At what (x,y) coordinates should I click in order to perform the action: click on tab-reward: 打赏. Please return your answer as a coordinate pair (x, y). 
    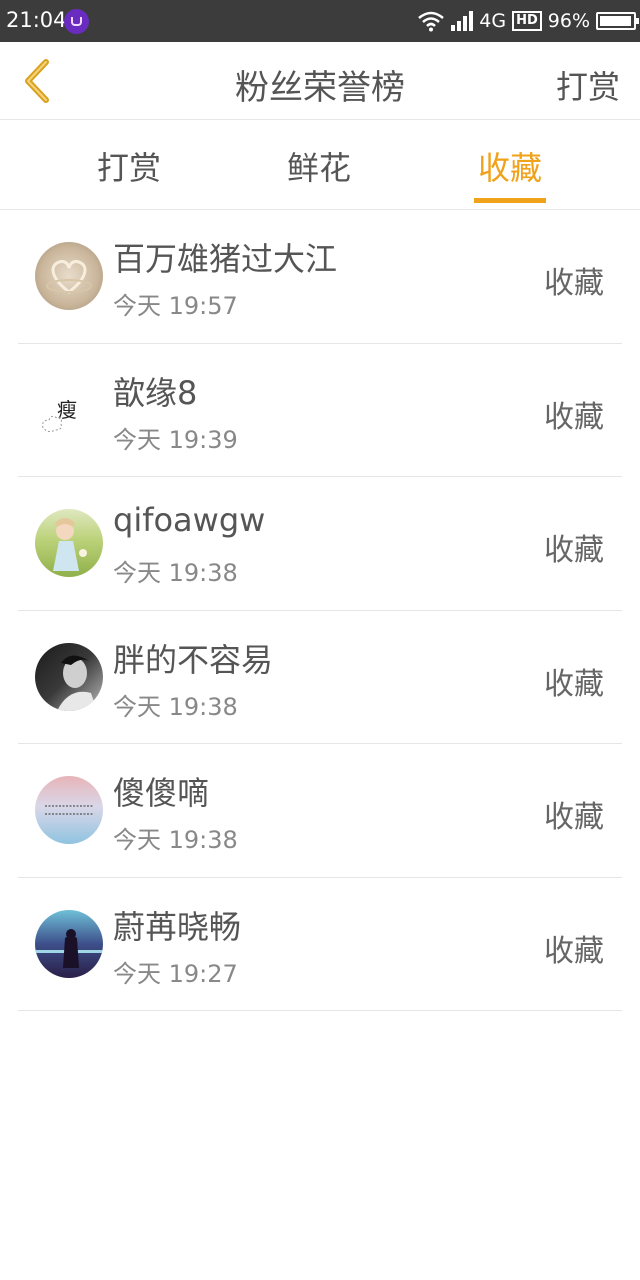
    Looking at the image, I should click on (129, 175).